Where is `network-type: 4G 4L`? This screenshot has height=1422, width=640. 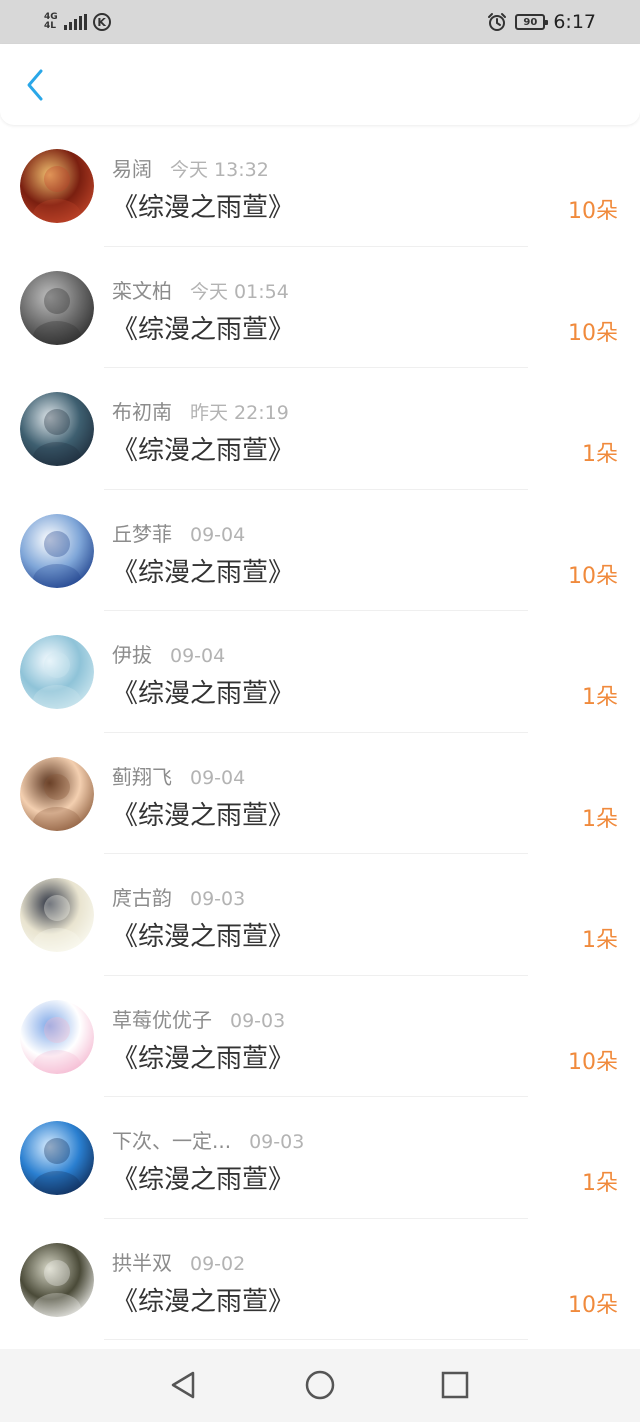
network-type: 4G 4L is located at coordinates (51, 22).